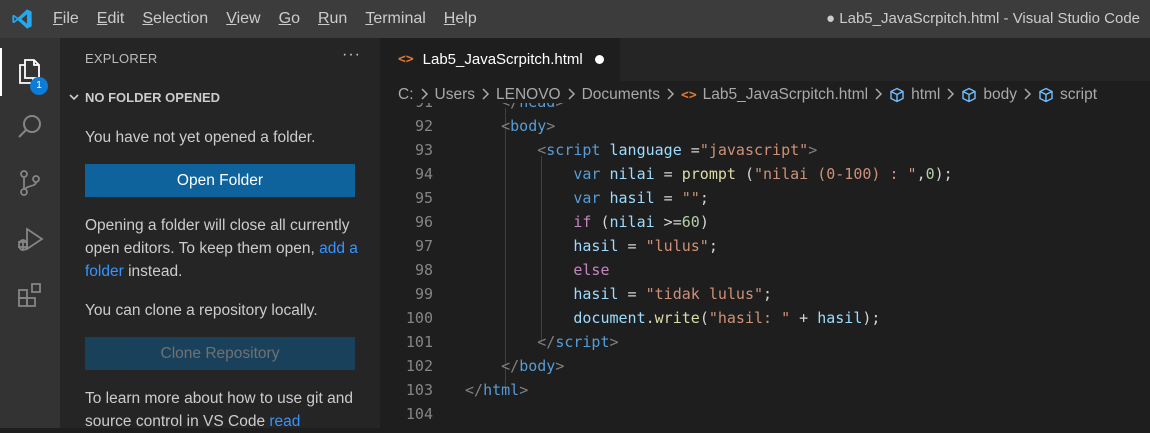  I want to click on tab-label: Lab5_JavaScrpitch.html, so click(502, 59).